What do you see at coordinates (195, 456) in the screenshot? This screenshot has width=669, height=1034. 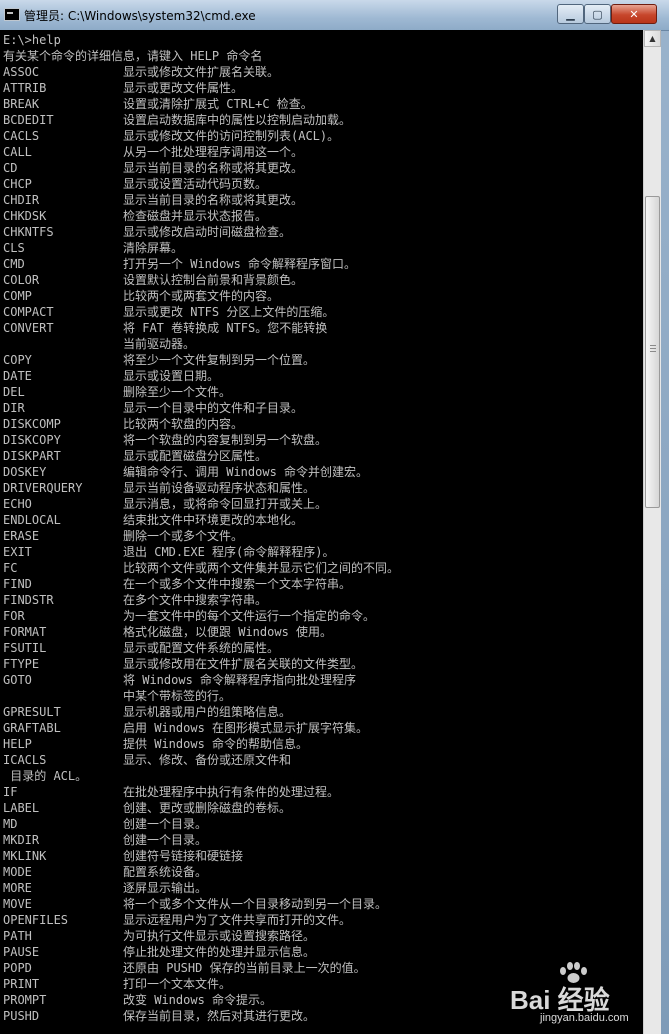 I see `command-description: 显示或配置磁盘分区属性。` at bounding box center [195, 456].